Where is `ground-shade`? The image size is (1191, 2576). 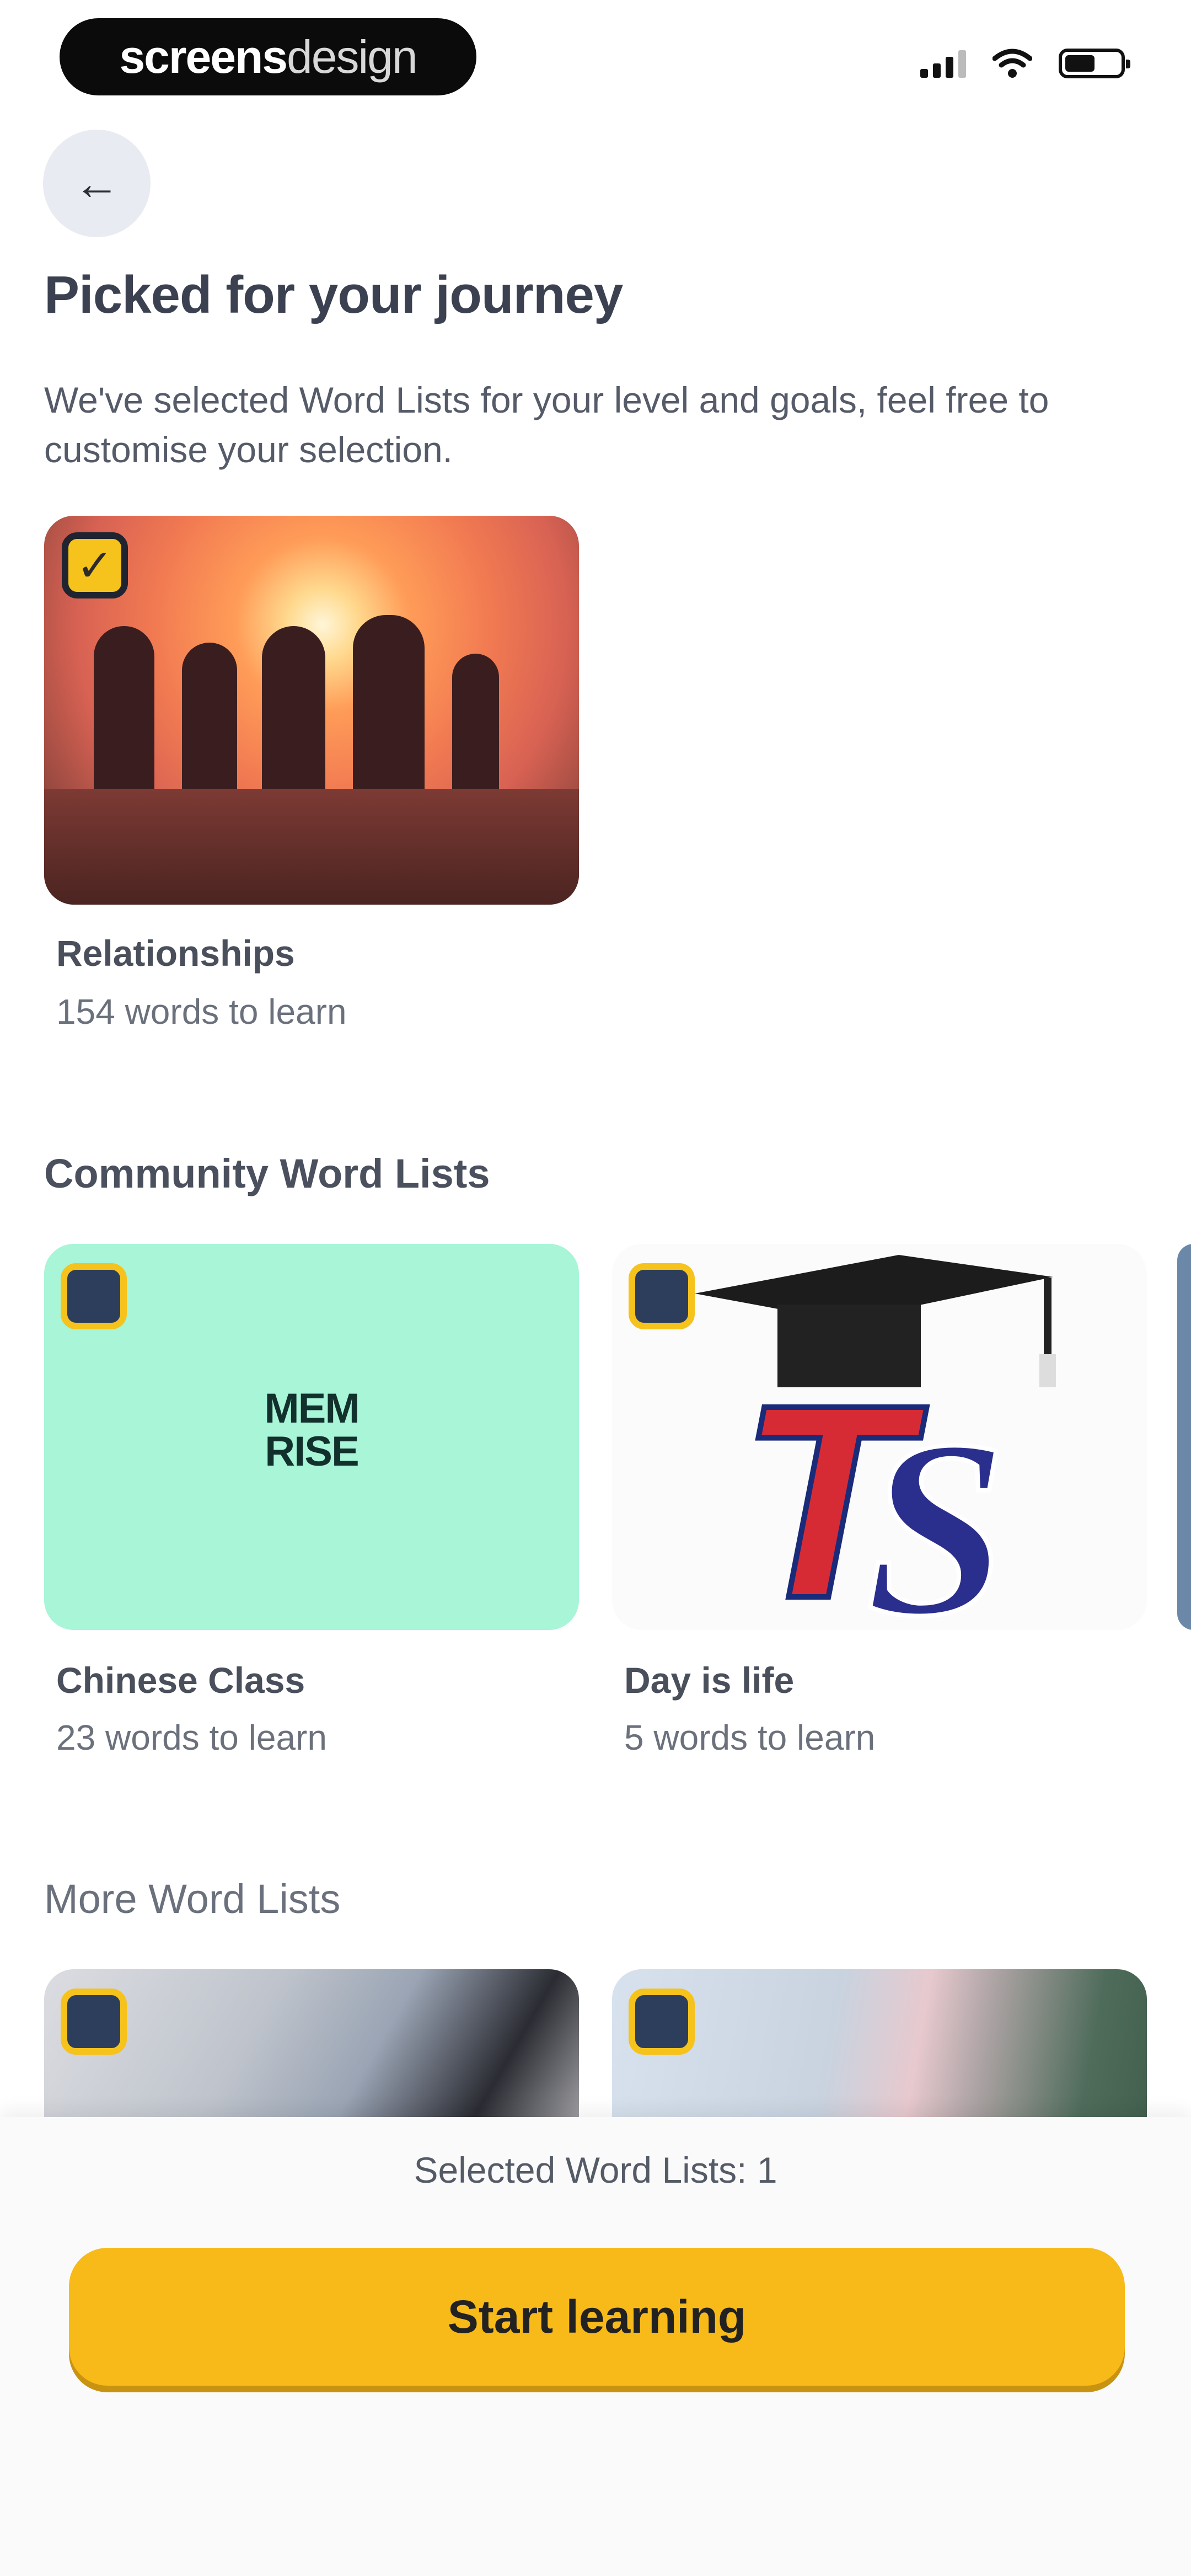 ground-shade is located at coordinates (311, 847).